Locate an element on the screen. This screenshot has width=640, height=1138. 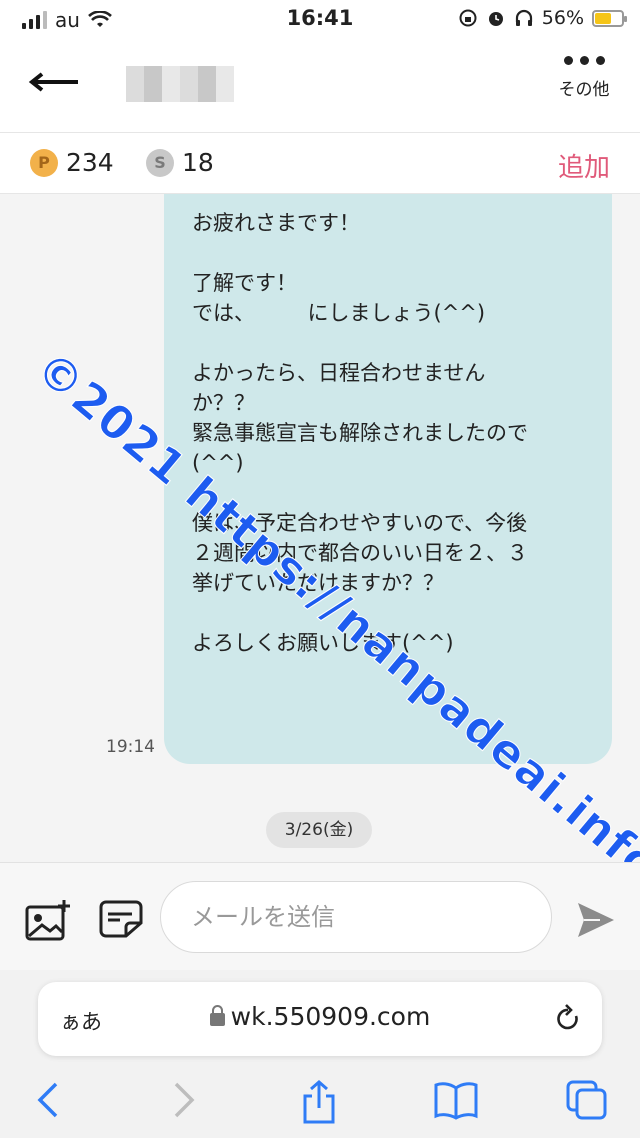
url-display: wk.550909.com is located at coordinates (320, 1016).